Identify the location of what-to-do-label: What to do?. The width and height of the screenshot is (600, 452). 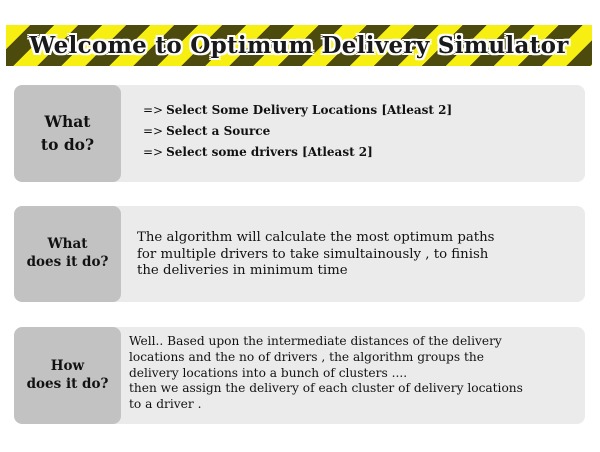
(67, 133).